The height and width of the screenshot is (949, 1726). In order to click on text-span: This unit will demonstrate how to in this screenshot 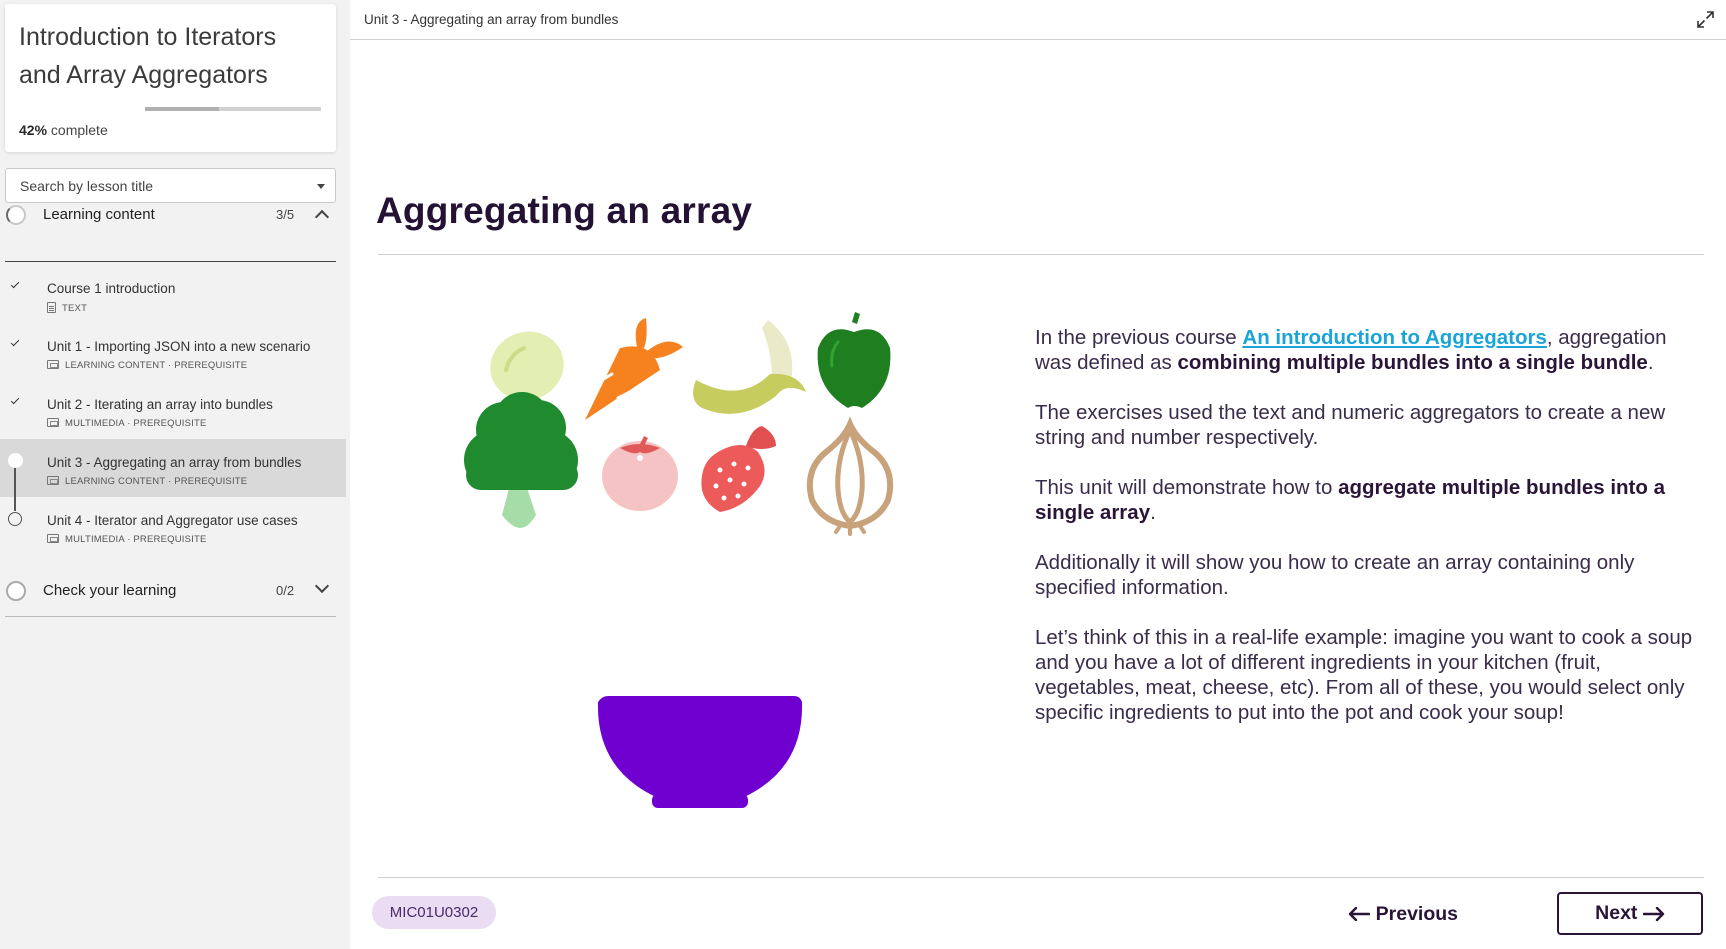, I will do `click(1187, 487)`.